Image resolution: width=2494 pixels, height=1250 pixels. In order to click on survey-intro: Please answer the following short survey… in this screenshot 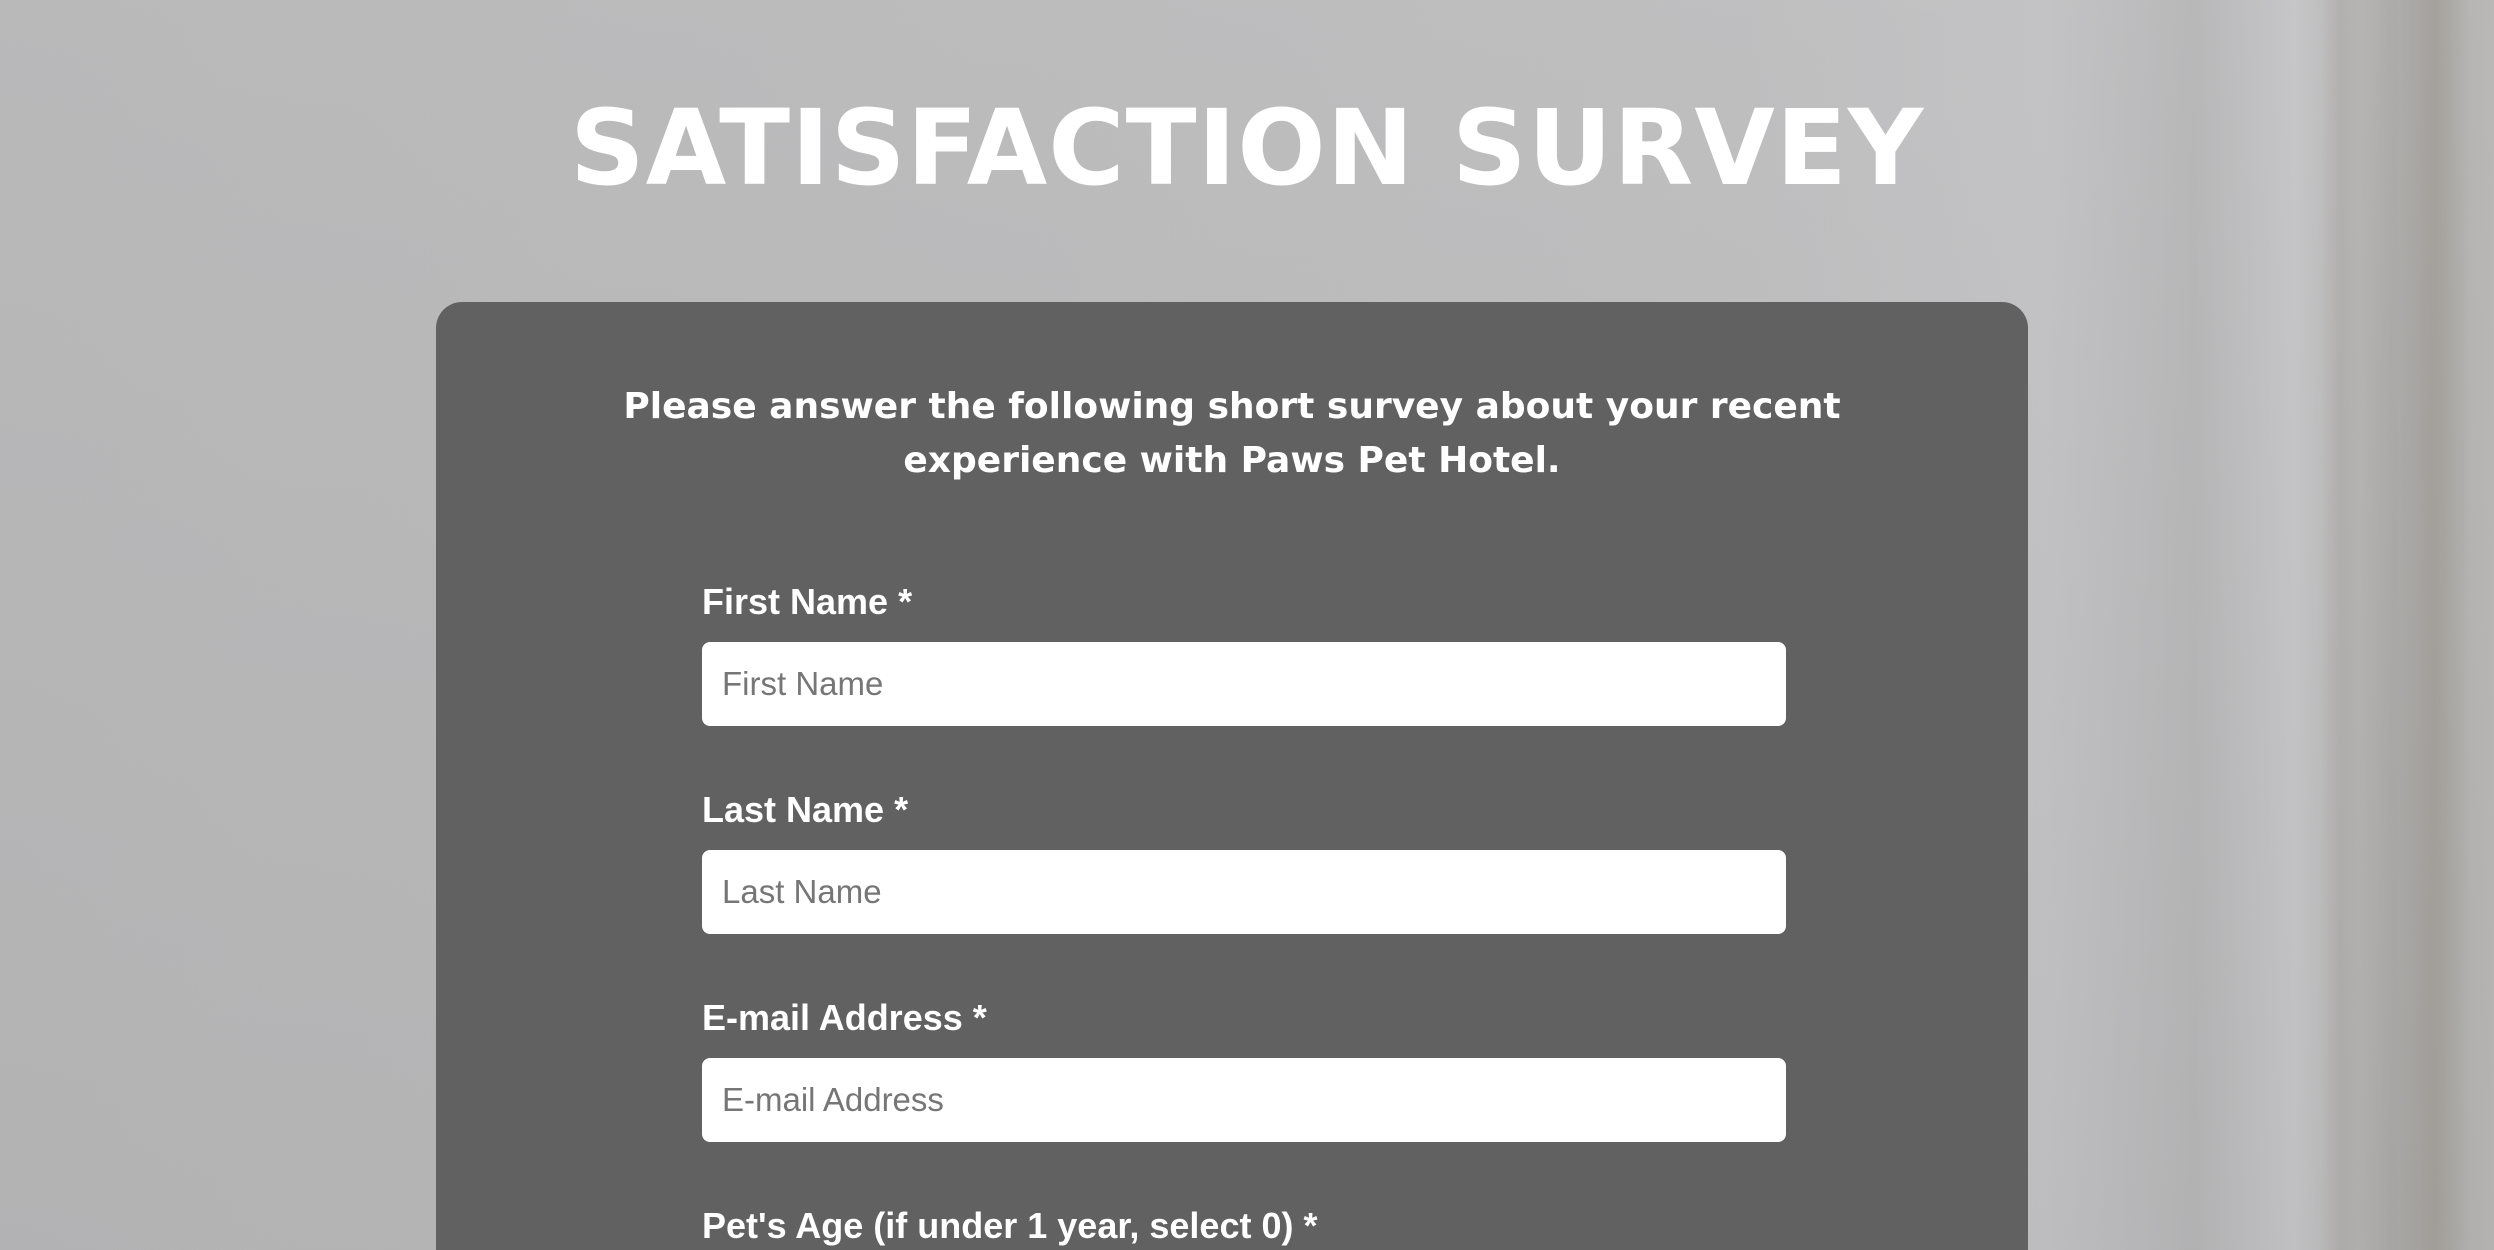, I will do `click(1232, 434)`.